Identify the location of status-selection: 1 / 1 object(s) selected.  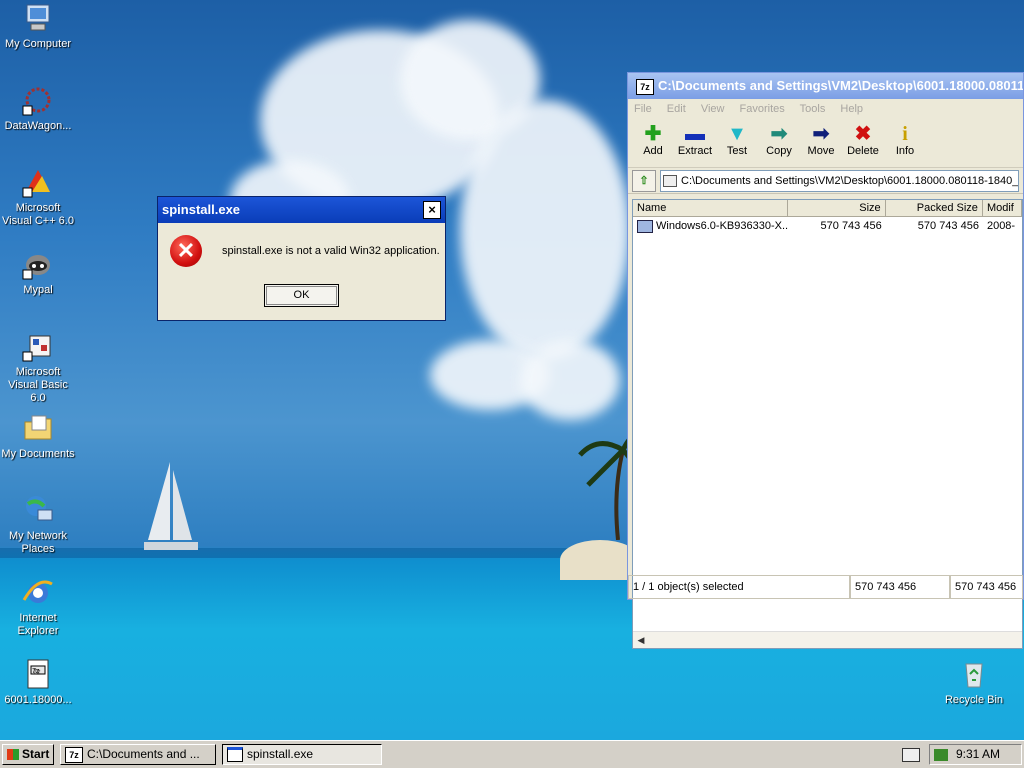
(739, 587).